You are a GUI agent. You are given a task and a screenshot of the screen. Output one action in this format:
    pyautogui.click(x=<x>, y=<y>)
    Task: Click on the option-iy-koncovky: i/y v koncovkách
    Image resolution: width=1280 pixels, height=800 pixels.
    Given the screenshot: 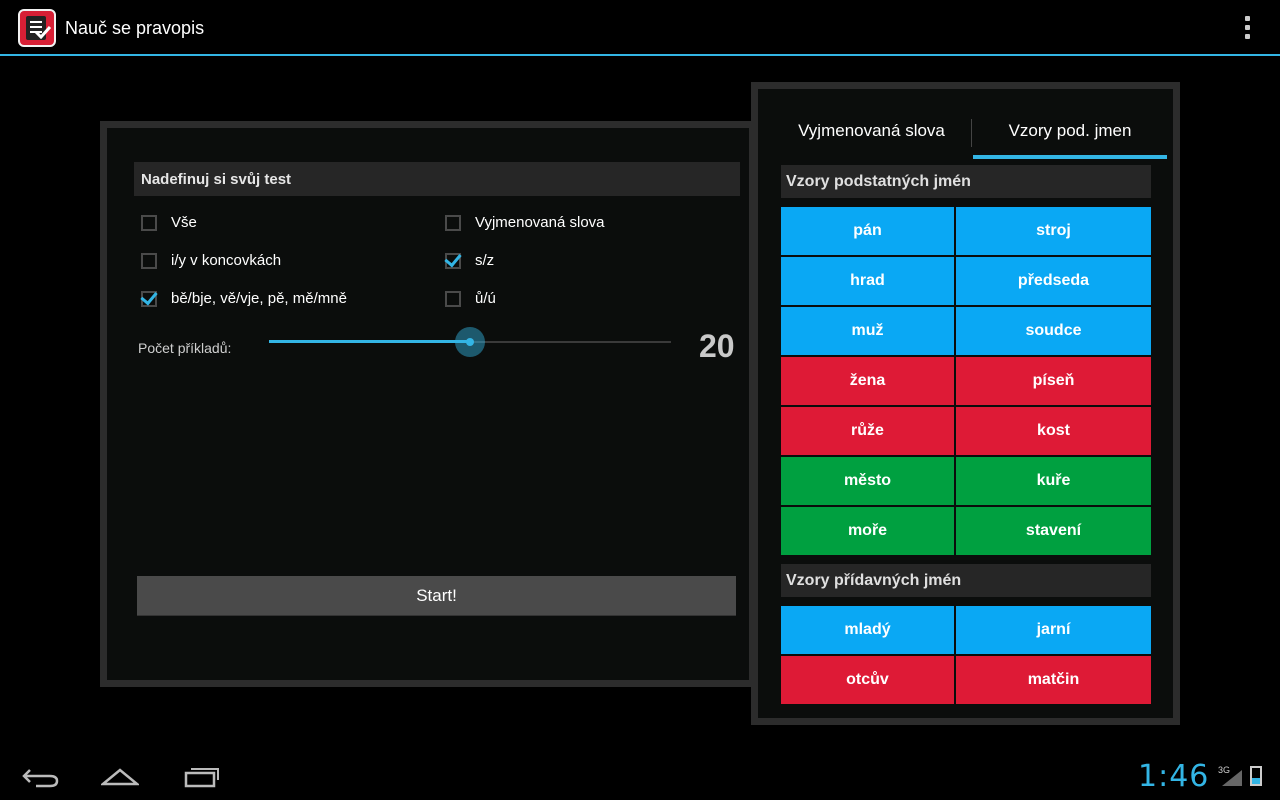 What is the action you would take?
    pyautogui.click(x=211, y=260)
    